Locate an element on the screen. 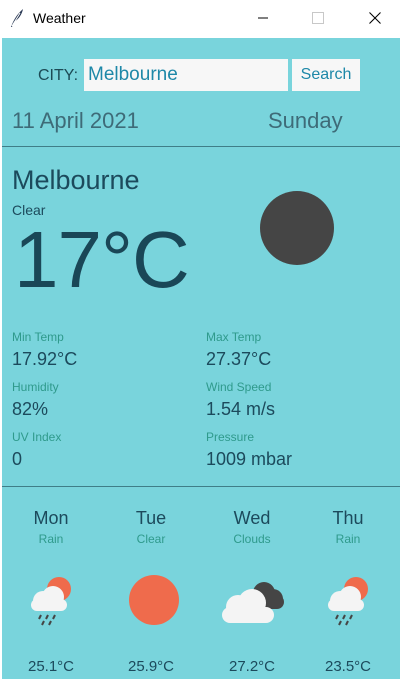  max-temp-value: 27.37°C is located at coordinates (239, 359).